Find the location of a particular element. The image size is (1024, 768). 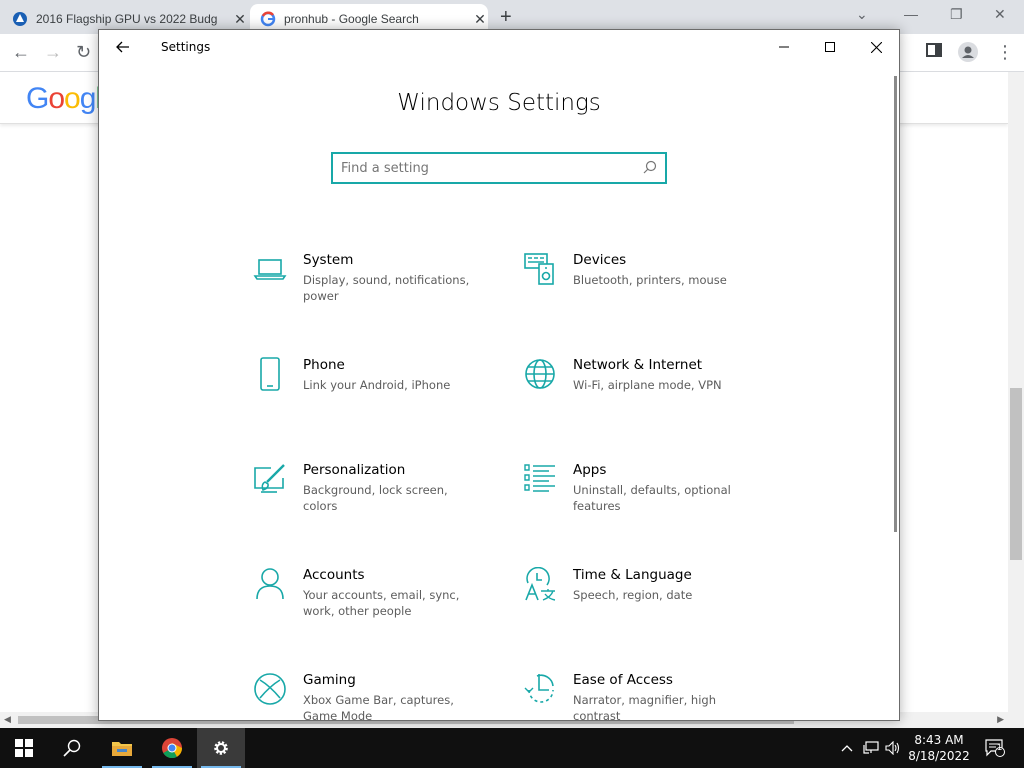

start-button is located at coordinates (24, 748).